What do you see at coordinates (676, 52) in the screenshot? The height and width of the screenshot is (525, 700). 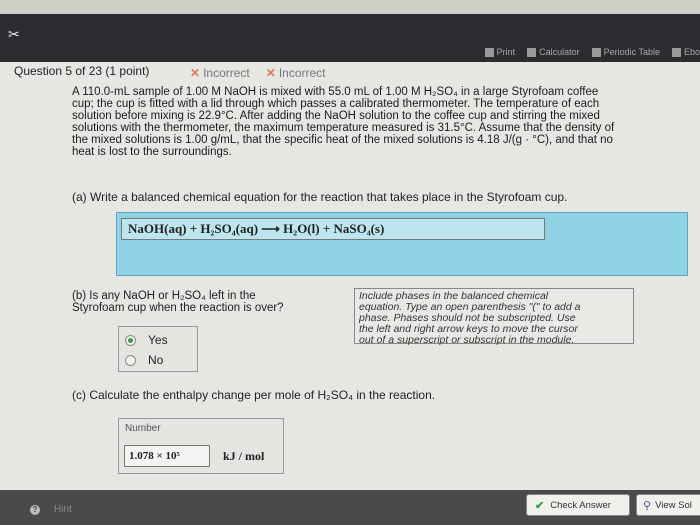 I see `book-icon` at bounding box center [676, 52].